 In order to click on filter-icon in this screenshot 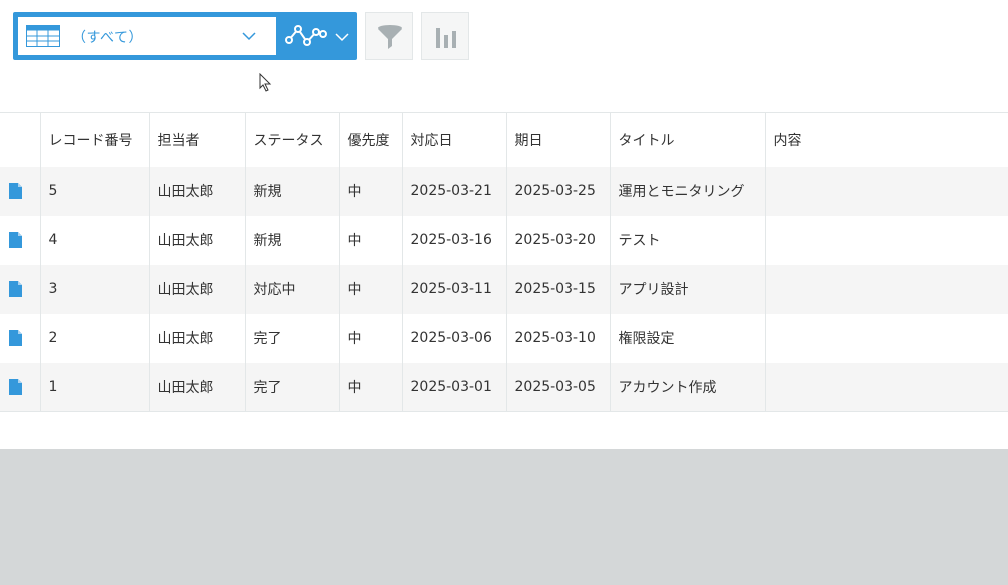, I will do `click(390, 37)`.